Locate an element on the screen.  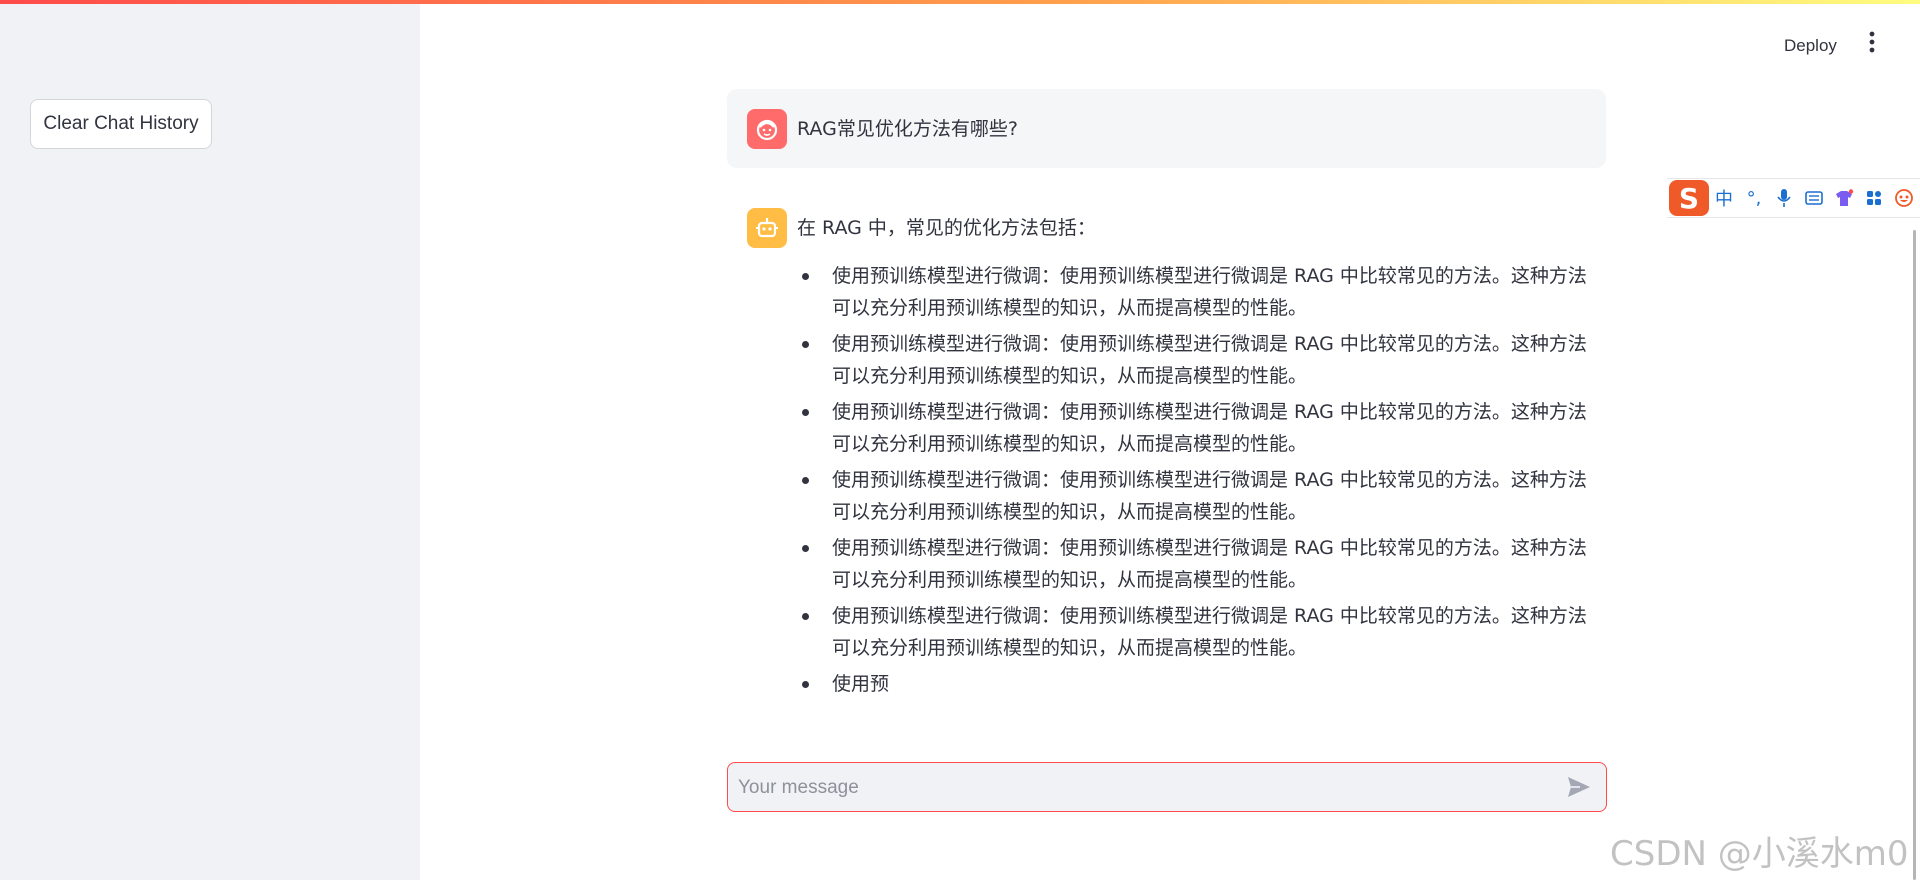
assistant-avatar is located at coordinates (767, 228).